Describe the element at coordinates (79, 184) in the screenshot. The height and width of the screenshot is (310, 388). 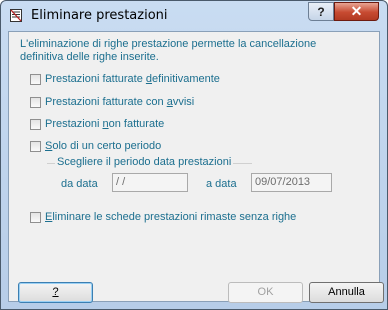
I see `from-date-label: da data` at that location.